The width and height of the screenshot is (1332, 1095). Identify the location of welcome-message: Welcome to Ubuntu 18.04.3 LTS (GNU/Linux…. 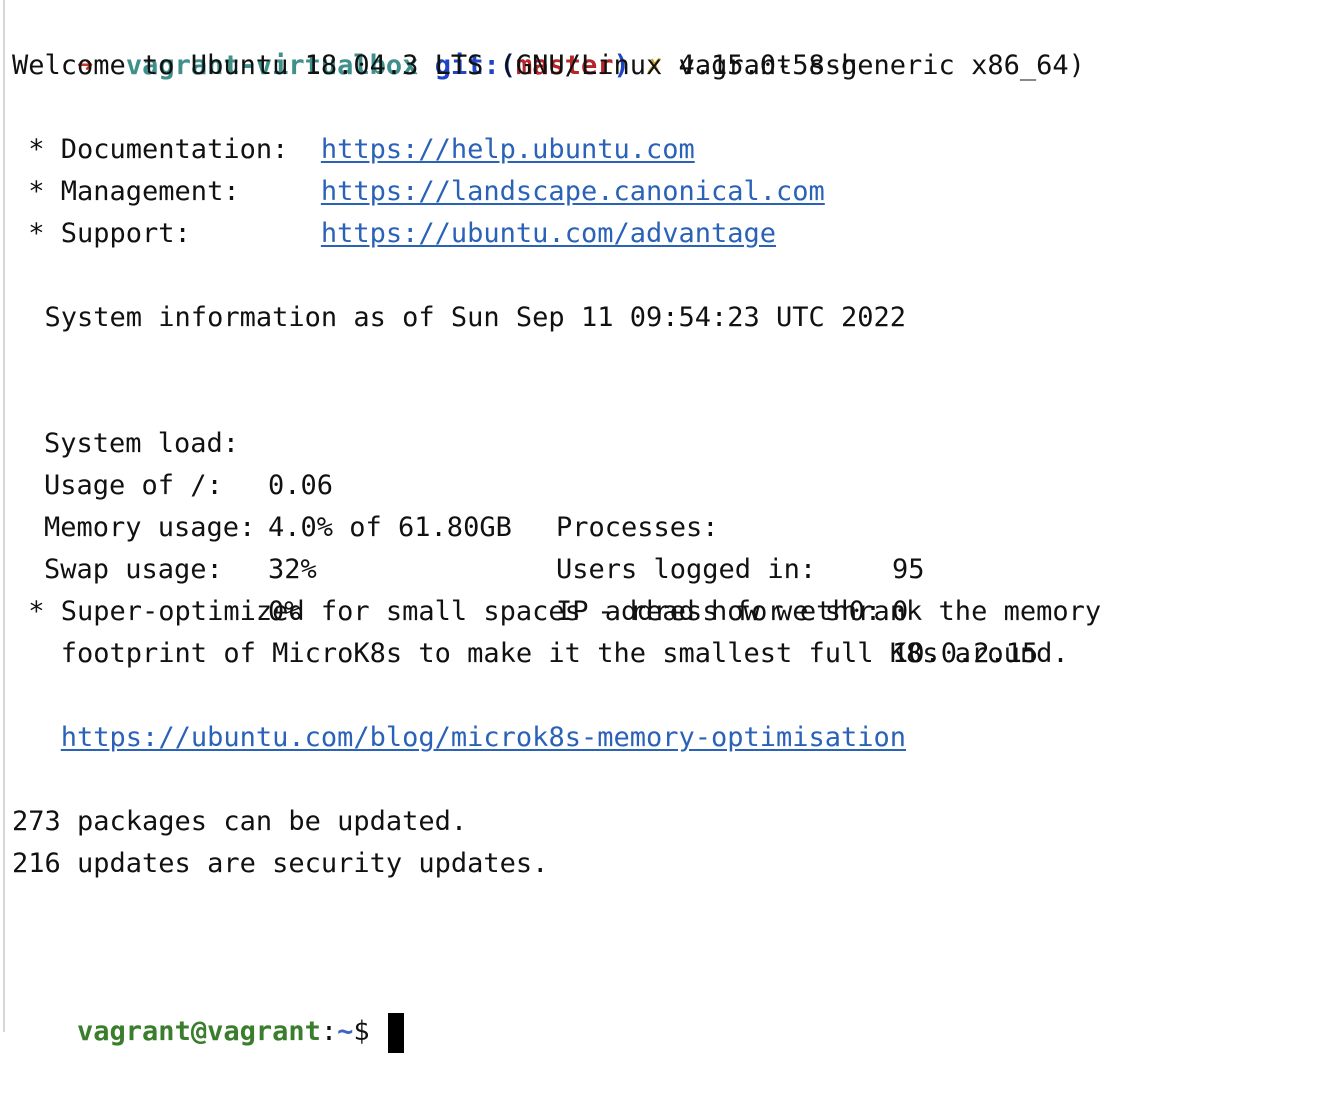
(548, 65).